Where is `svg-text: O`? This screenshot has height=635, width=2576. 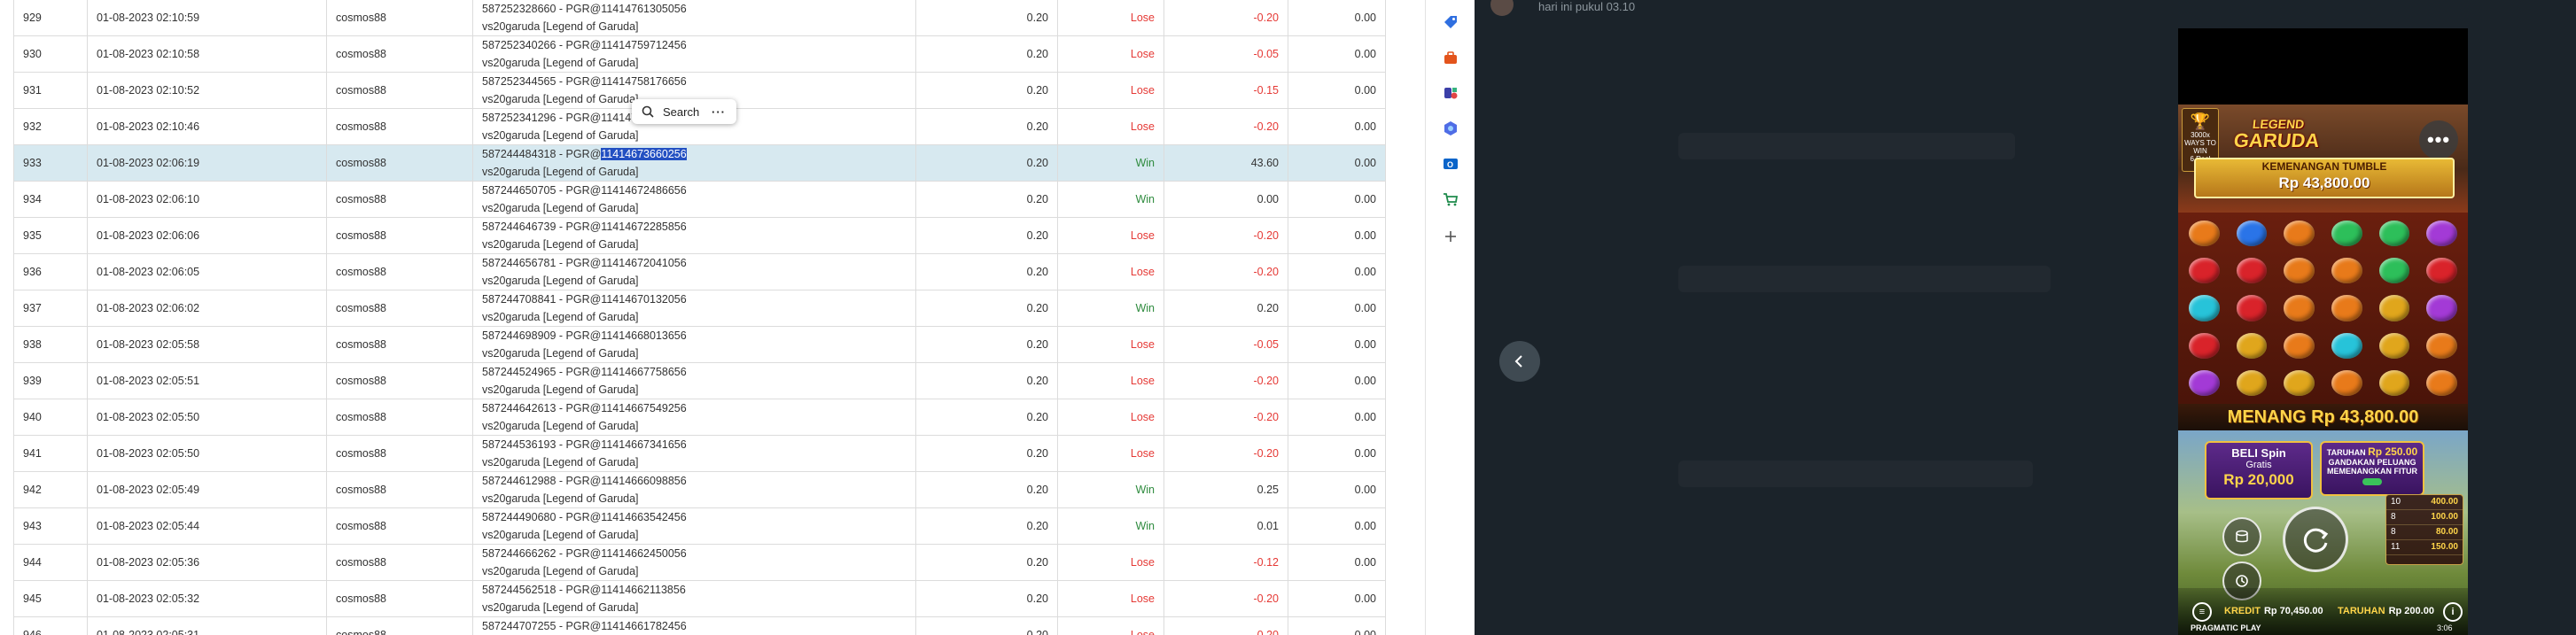 svg-text: O is located at coordinates (1450, 165).